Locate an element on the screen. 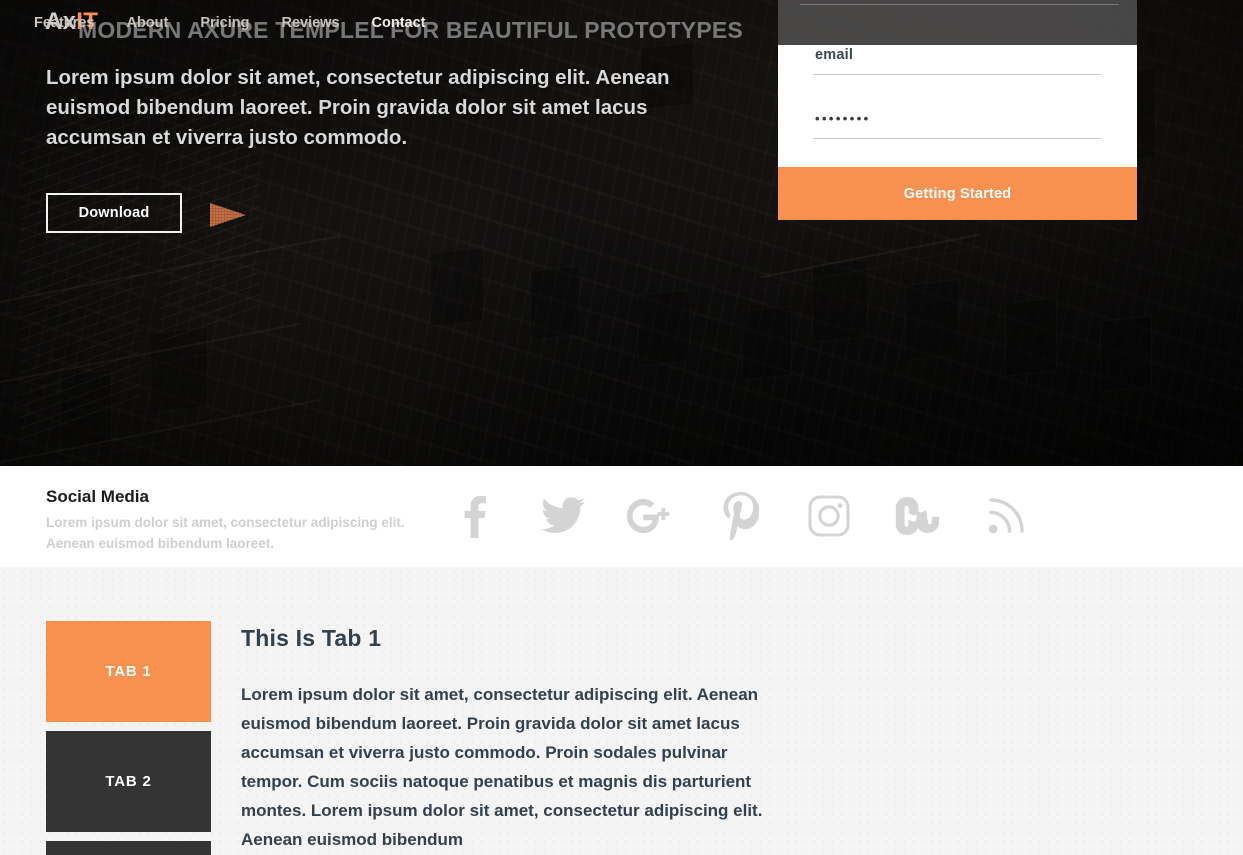  nav-item-features: Features is located at coordinates (64, 23).